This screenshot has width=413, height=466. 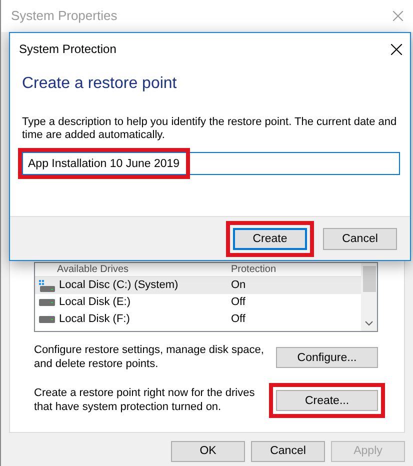 I want to click on configure-description: Configure restore settings, manage disk space, and delete restore points., so click(x=149, y=357).